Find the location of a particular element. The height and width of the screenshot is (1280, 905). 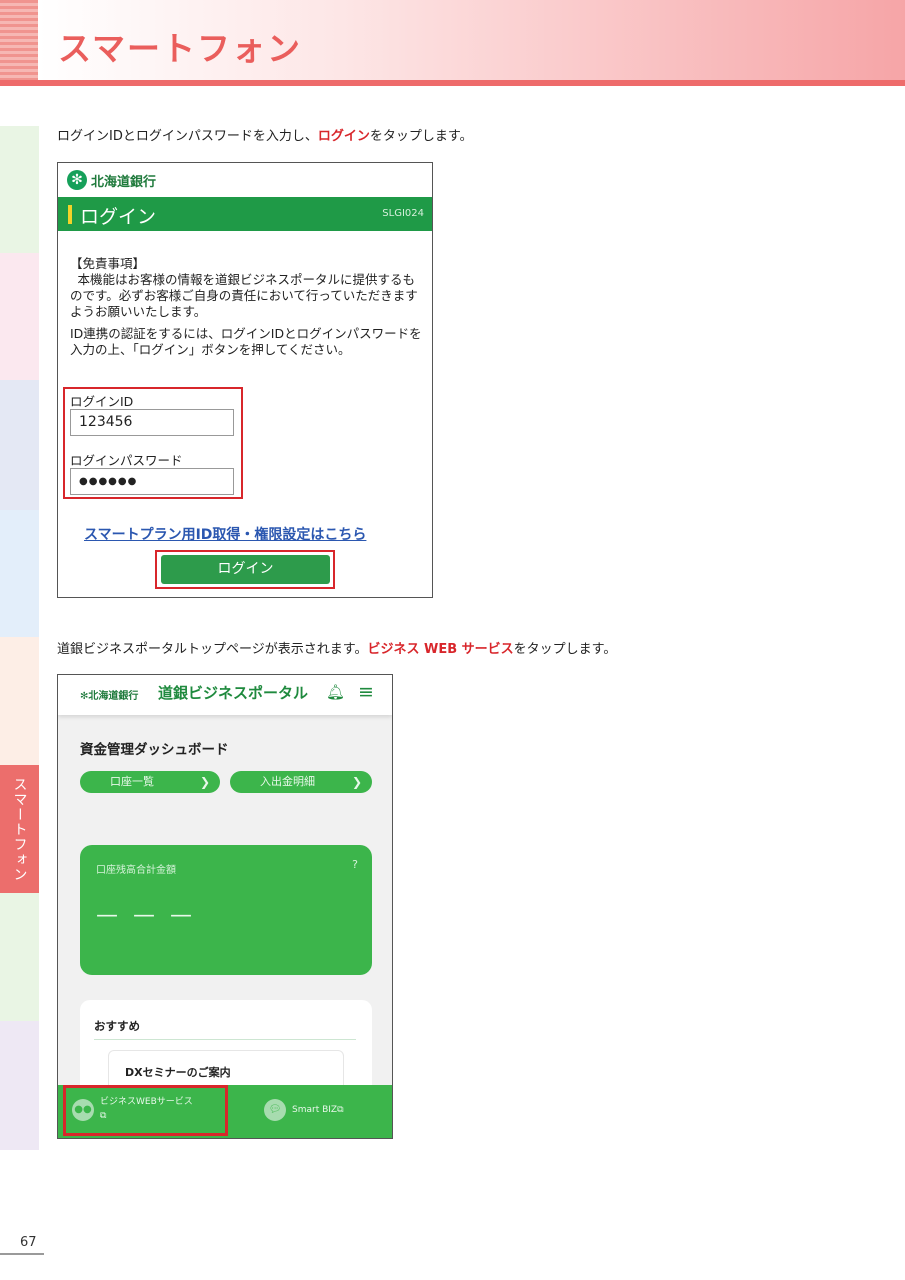

nav-smart-biz: Smart BIZ⧉ is located at coordinates (318, 1110).